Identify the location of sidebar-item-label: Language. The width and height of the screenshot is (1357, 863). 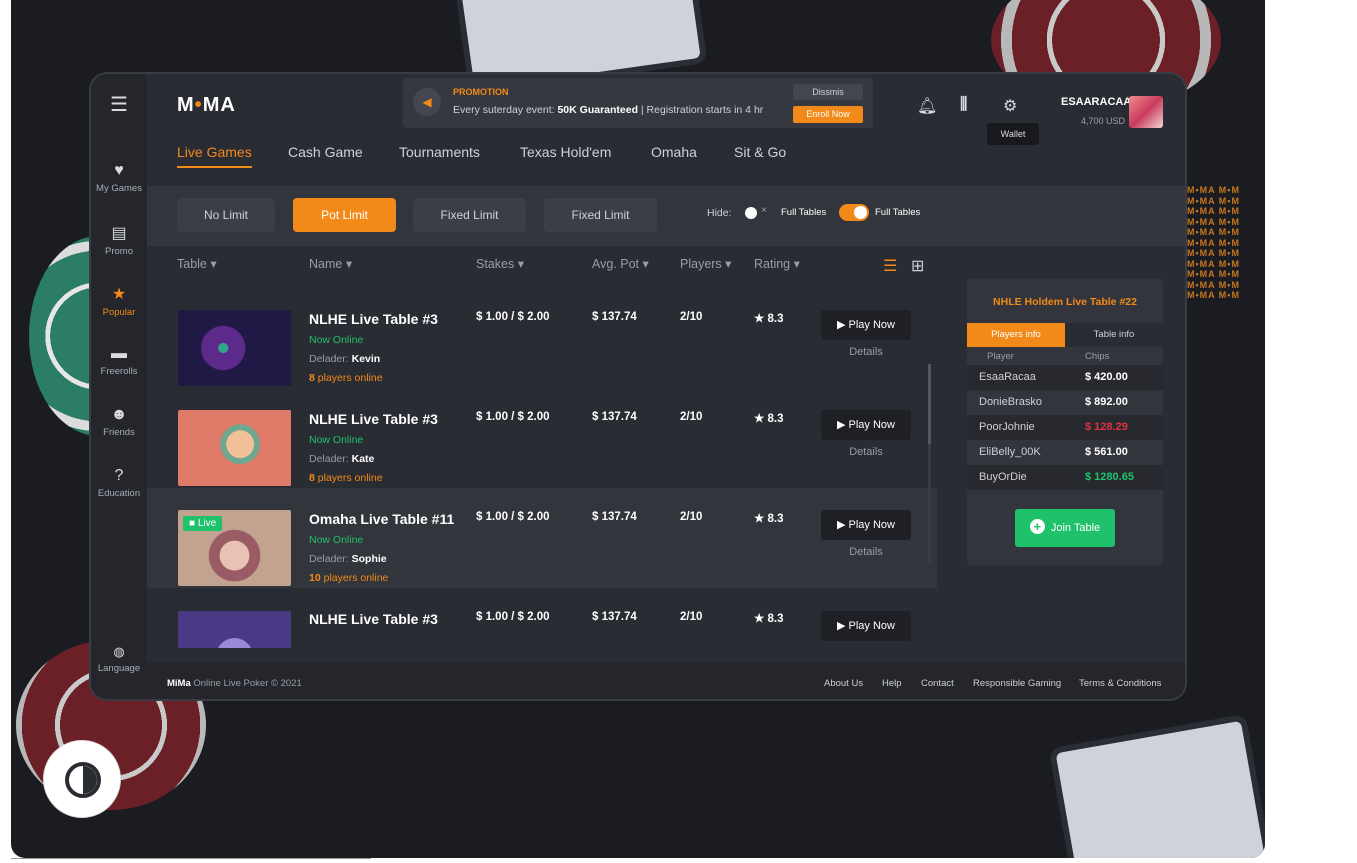
(119, 668).